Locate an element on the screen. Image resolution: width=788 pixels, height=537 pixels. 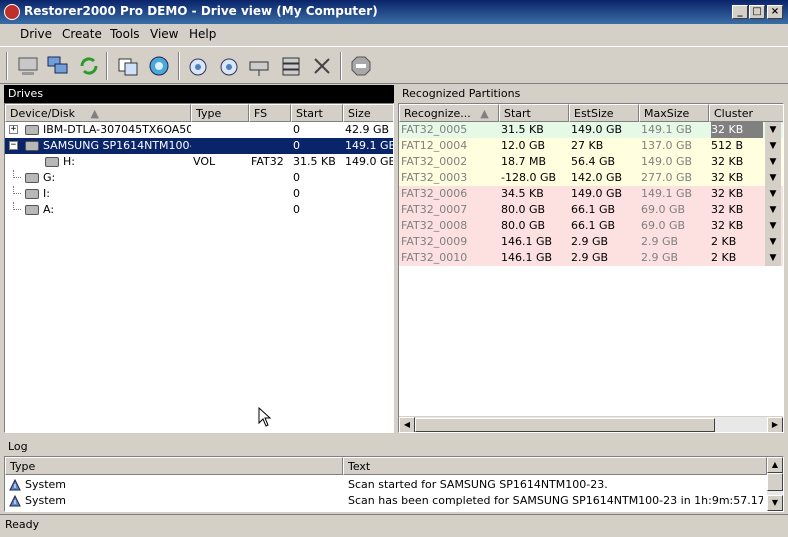
partition-cluster-cell: 512 B is located at coordinates (737, 146).